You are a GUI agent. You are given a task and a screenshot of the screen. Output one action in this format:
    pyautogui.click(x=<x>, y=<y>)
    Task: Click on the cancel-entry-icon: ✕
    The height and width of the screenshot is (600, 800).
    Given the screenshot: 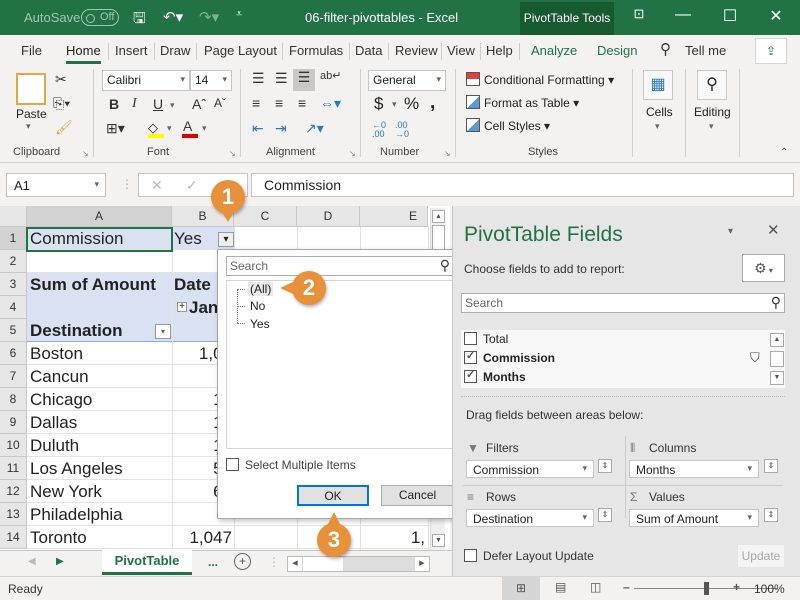 What is the action you would take?
    pyautogui.click(x=157, y=185)
    